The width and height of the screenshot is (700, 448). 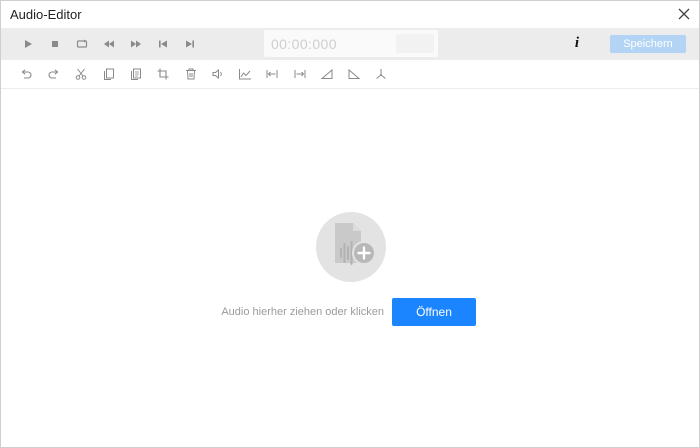 I want to click on window-title: Audio-Editor, so click(x=46, y=14).